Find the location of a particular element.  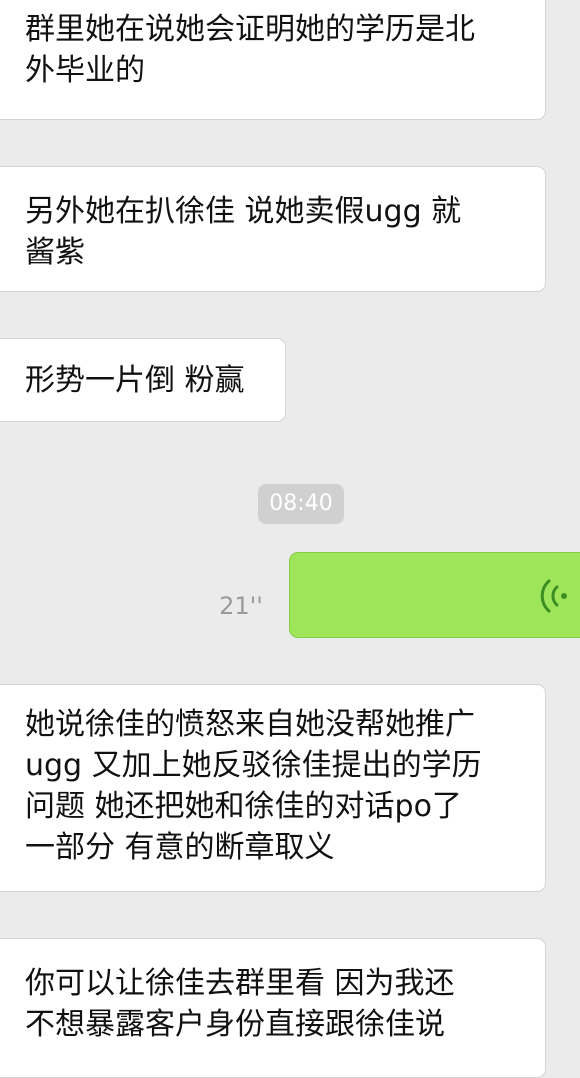

incoming-message-bubble: 群里她在说她会证明她的学历是北 外毕业的 is located at coordinates (273, 60).